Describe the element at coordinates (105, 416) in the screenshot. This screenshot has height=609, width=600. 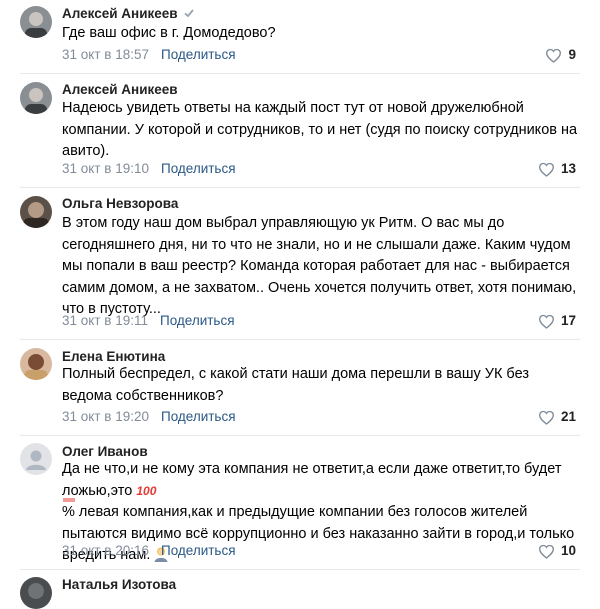
I see `comment-date: 31 окт в 19:20` at that location.